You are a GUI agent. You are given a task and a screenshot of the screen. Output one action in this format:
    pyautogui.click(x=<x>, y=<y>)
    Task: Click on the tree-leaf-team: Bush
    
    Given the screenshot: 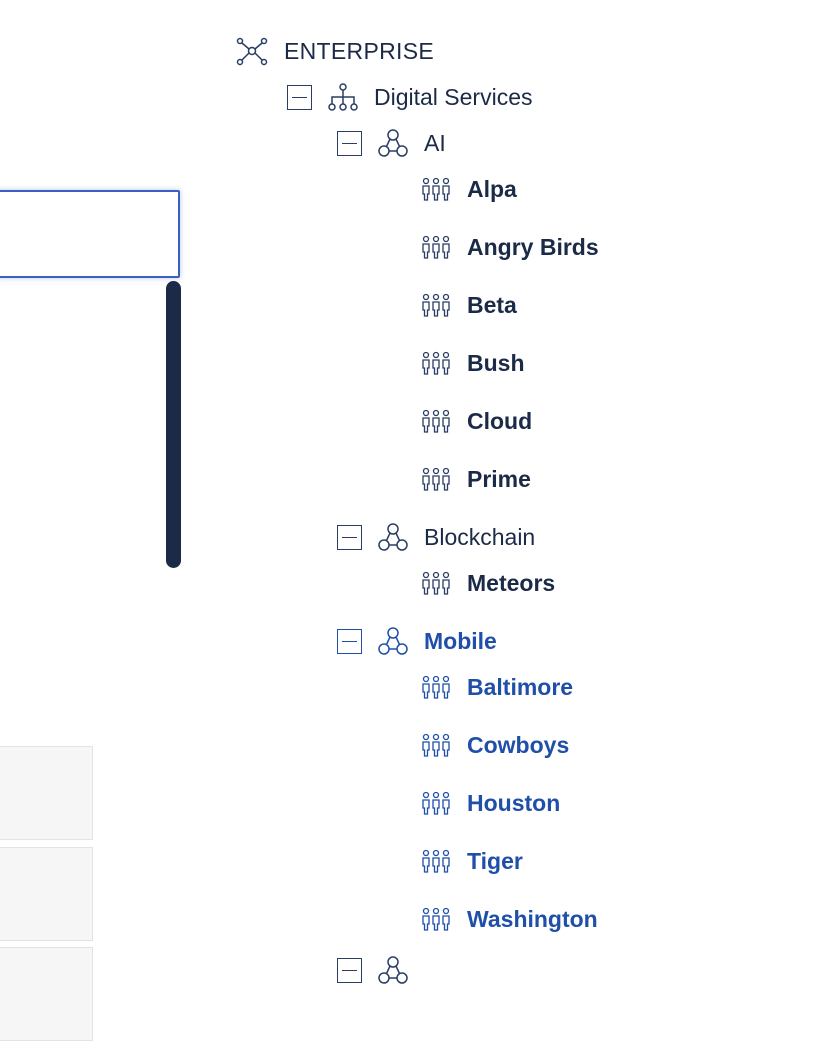 What is the action you would take?
    pyautogui.click(x=473, y=363)
    